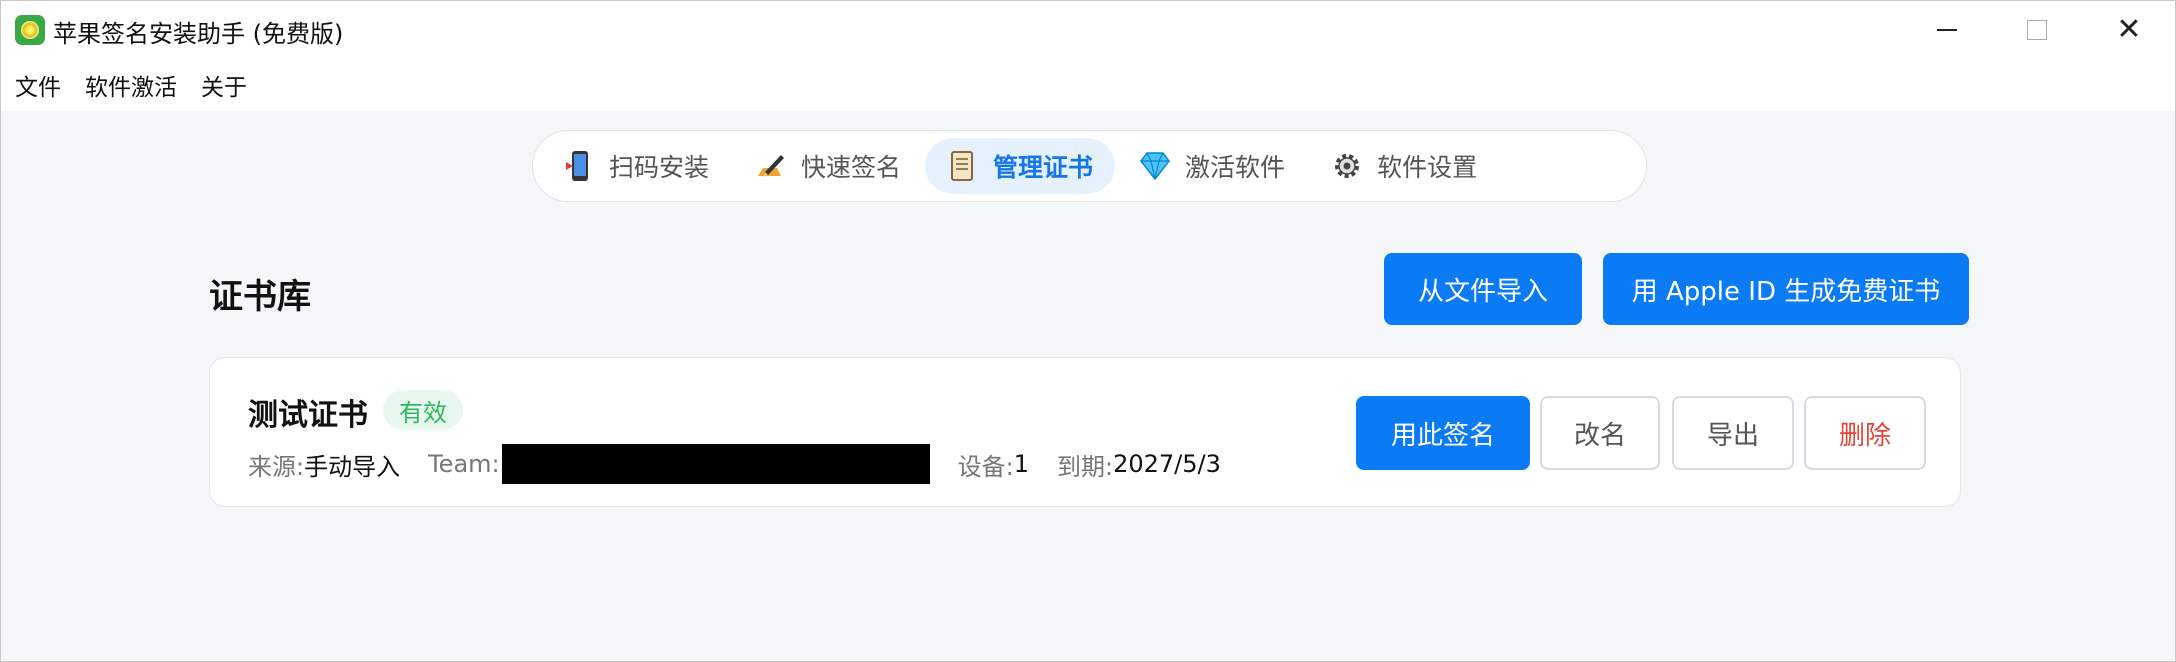 This screenshot has width=2176, height=662. Describe the element at coordinates (1347, 166) in the screenshot. I see `gear-icon` at that location.